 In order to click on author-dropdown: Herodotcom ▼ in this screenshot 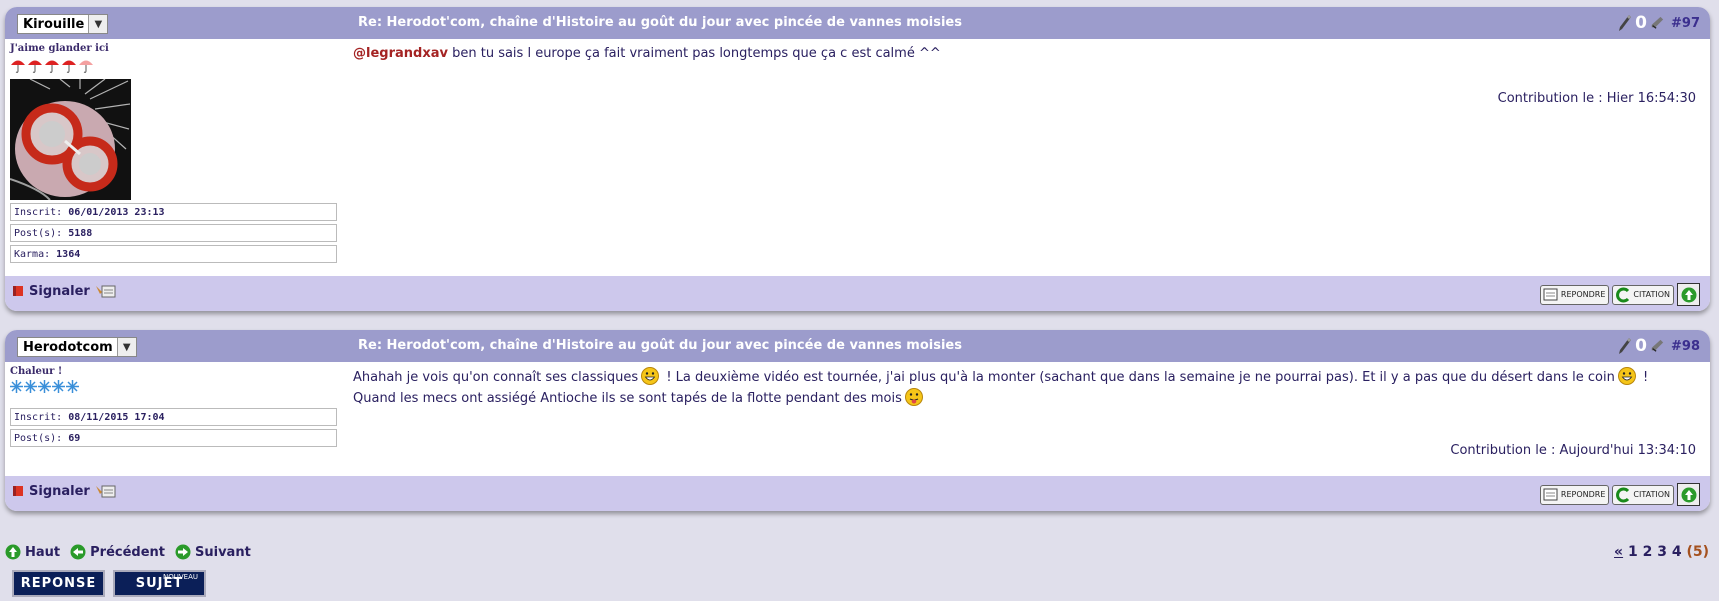, I will do `click(77, 347)`.